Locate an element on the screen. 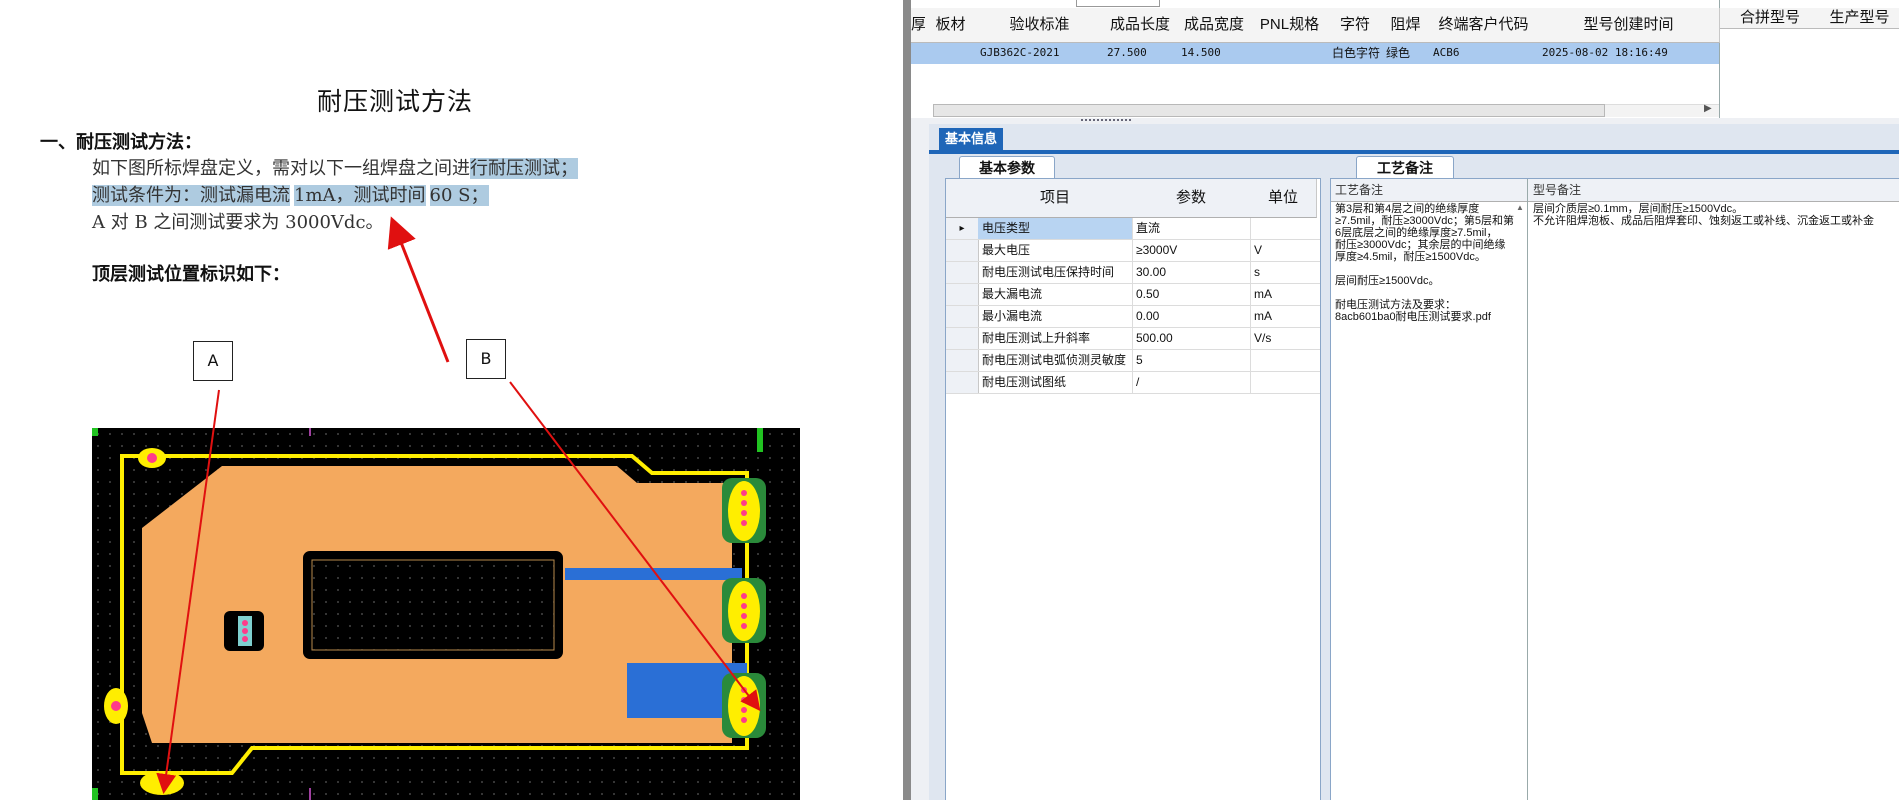  grid-header-customer-code: 终端客户代码 is located at coordinates (1484, 25).